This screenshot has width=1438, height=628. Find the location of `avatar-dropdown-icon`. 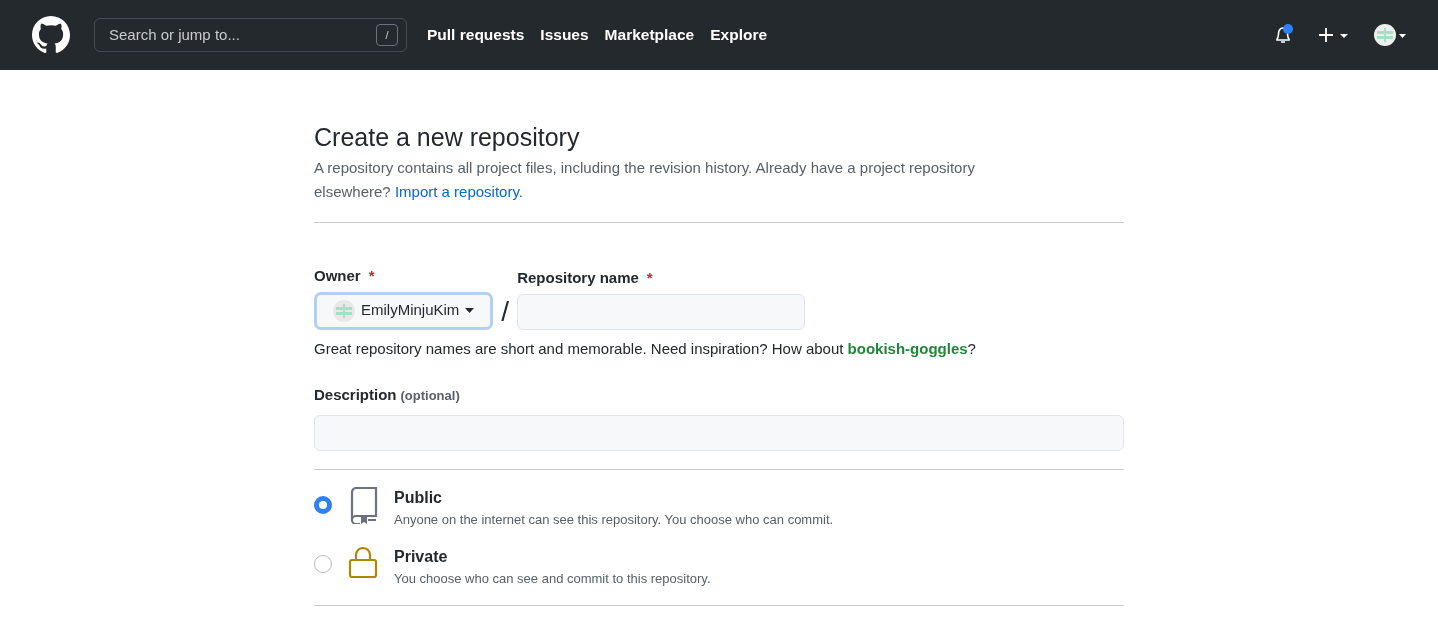

avatar-dropdown-icon is located at coordinates (1390, 35).